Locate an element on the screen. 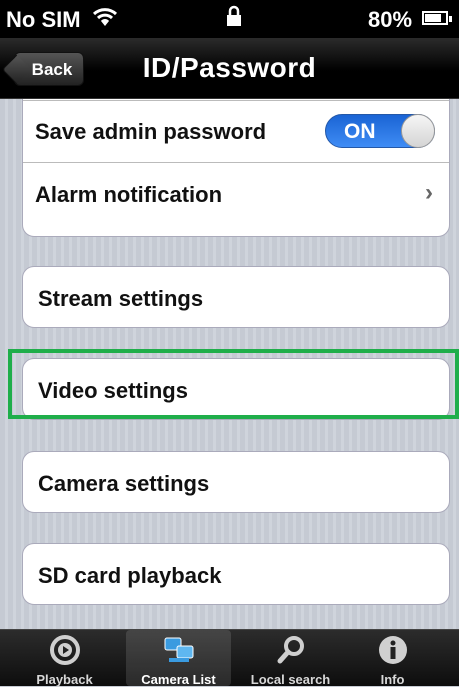 The image size is (459, 687). tab-local-search: Local search is located at coordinates (290, 658).